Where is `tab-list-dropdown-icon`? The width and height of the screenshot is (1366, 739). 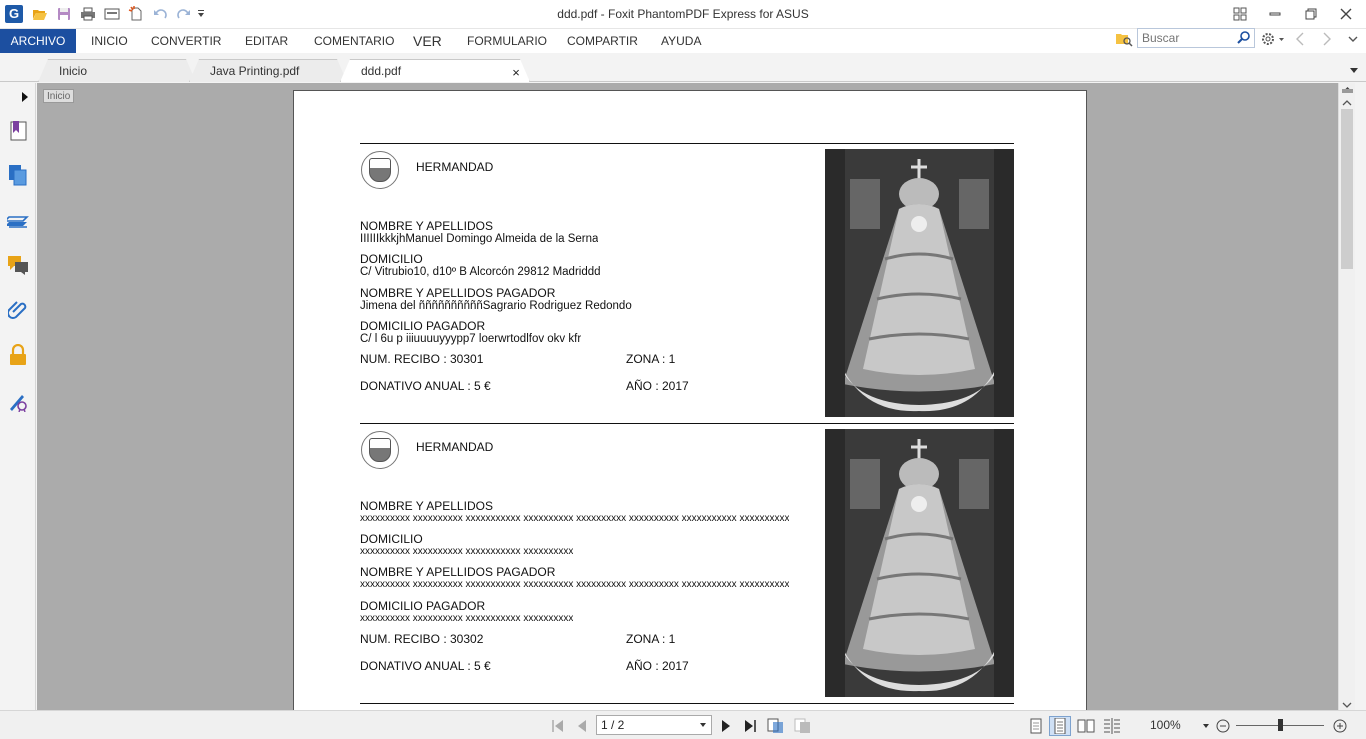
tab-list-dropdown-icon is located at coordinates (1354, 68).